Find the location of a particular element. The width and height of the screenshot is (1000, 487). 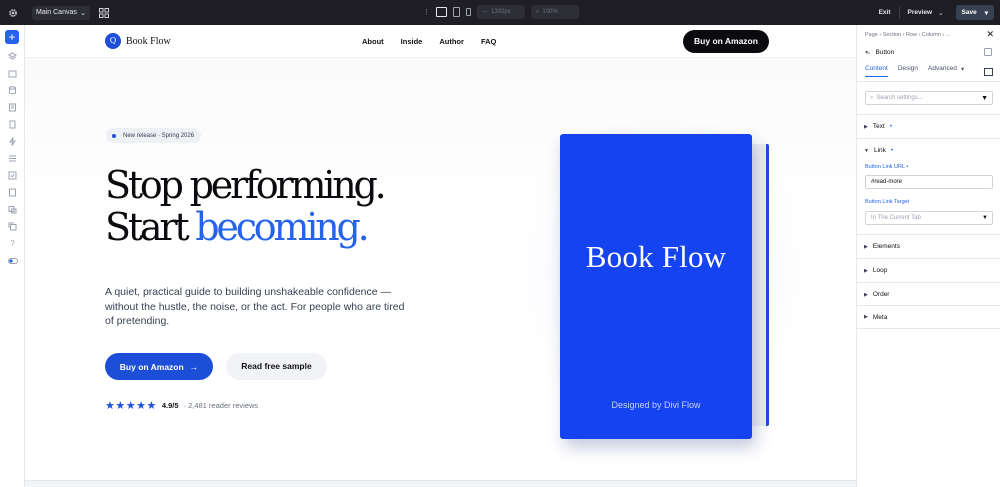

tab-content: Content is located at coordinates (876, 71).